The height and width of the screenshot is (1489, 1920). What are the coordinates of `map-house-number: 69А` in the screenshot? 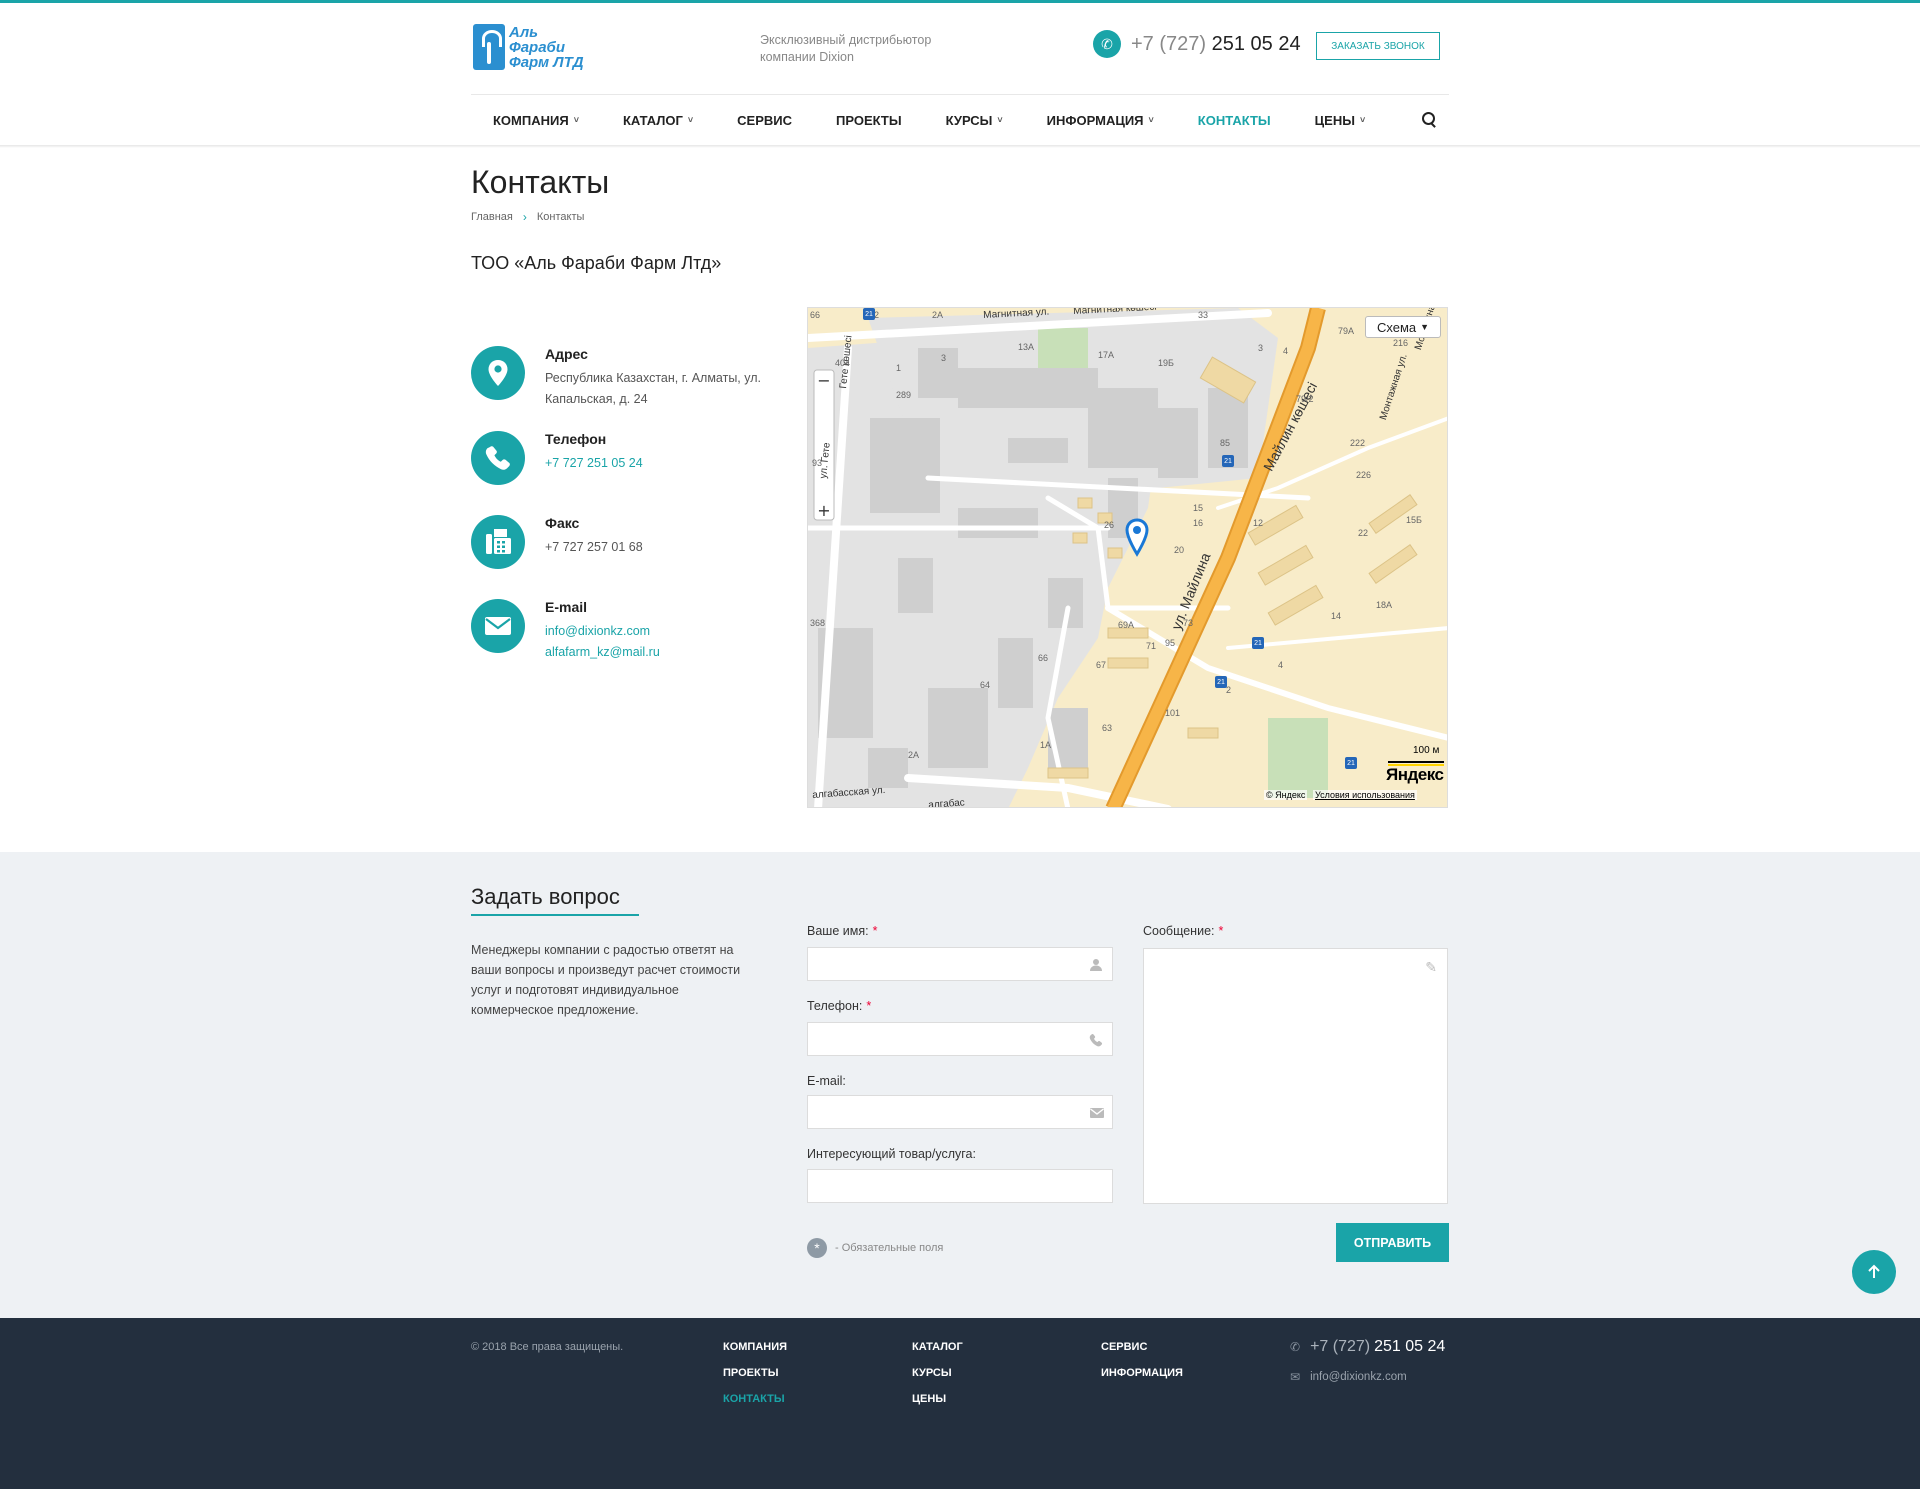 It's located at (1126, 625).